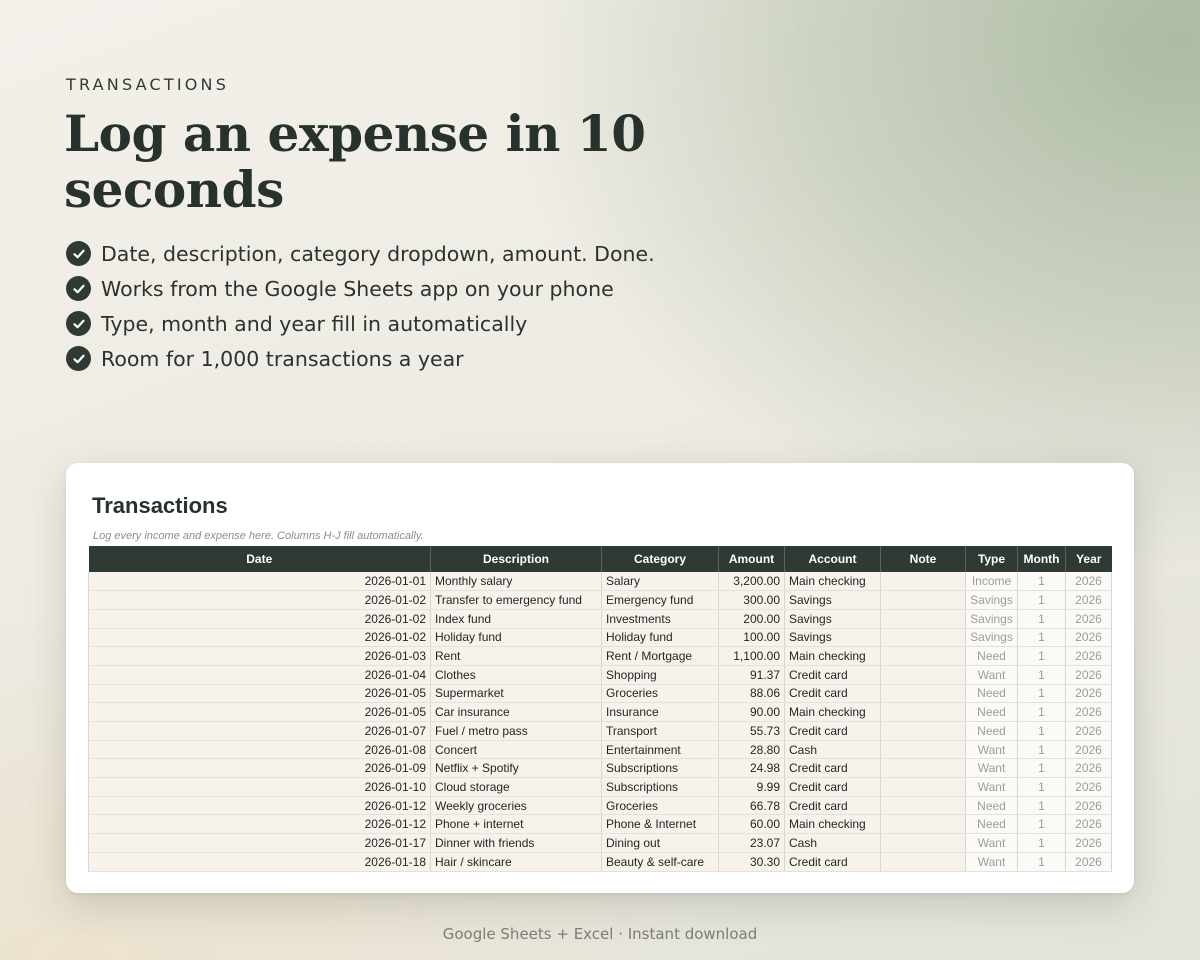  What do you see at coordinates (660, 600) in the screenshot?
I see `category-cell: Emergency fund` at bounding box center [660, 600].